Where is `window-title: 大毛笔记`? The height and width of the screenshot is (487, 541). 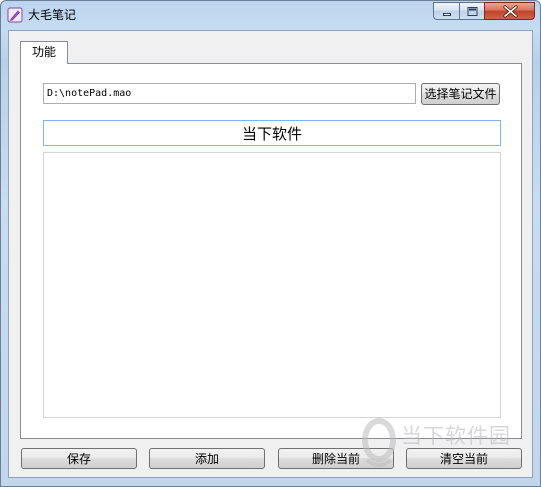 window-title: 大毛笔记 is located at coordinates (52, 15).